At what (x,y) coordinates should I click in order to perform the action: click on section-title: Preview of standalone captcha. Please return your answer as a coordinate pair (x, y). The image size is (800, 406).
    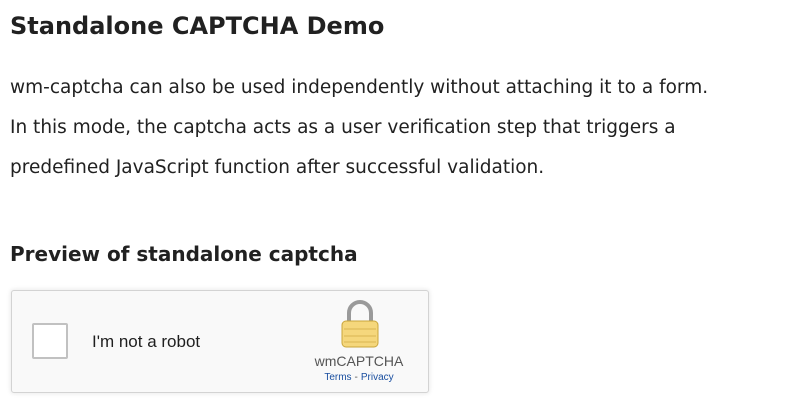
    Looking at the image, I should click on (184, 254).